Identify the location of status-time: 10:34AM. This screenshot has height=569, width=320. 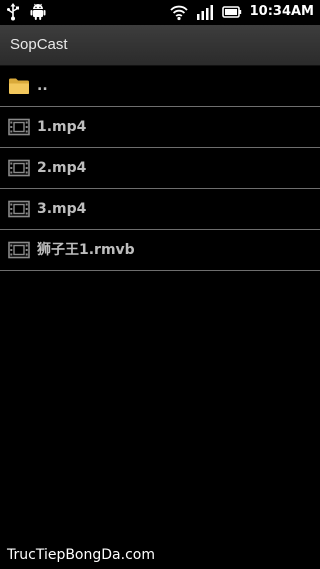
(281, 11).